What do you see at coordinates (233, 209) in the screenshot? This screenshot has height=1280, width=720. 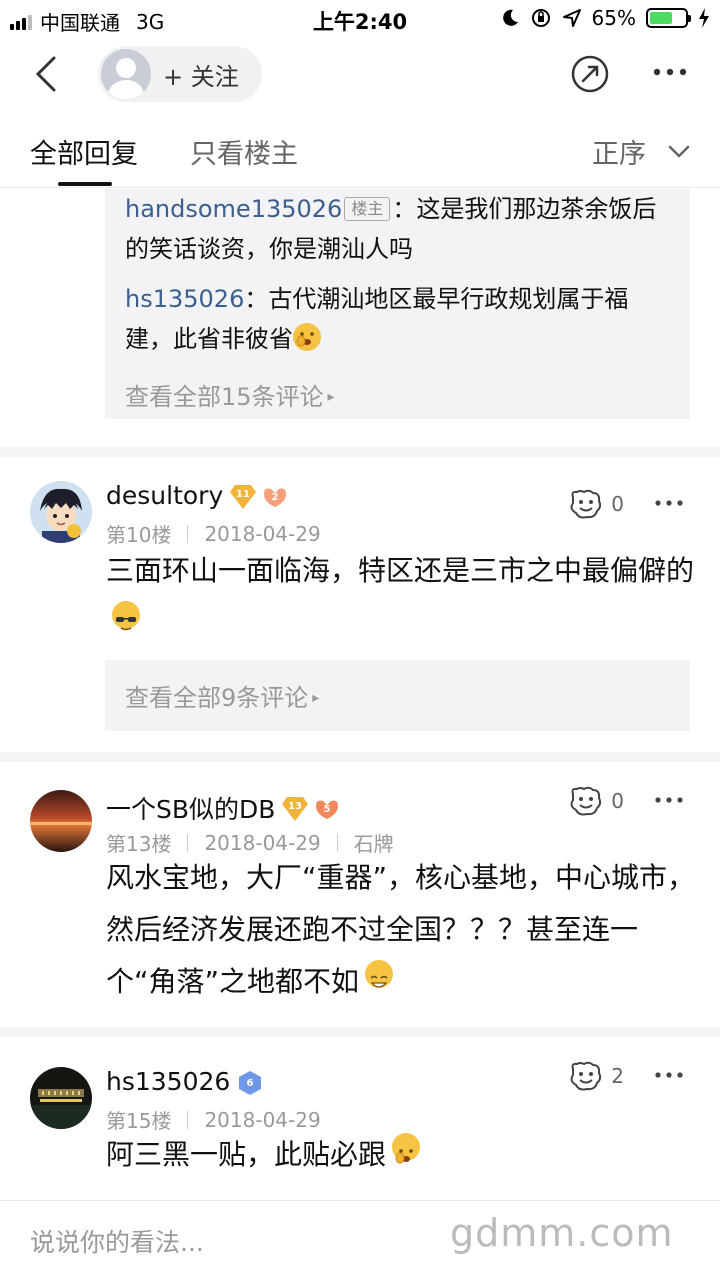 I see `sub-reply-username: handsome135026` at bounding box center [233, 209].